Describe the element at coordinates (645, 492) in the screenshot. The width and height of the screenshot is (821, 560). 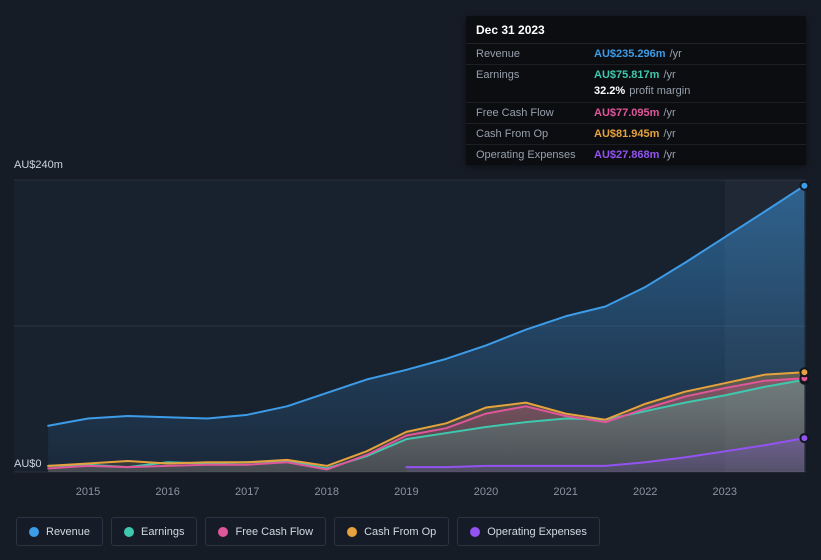
I see `svg-text: 2022` at that location.